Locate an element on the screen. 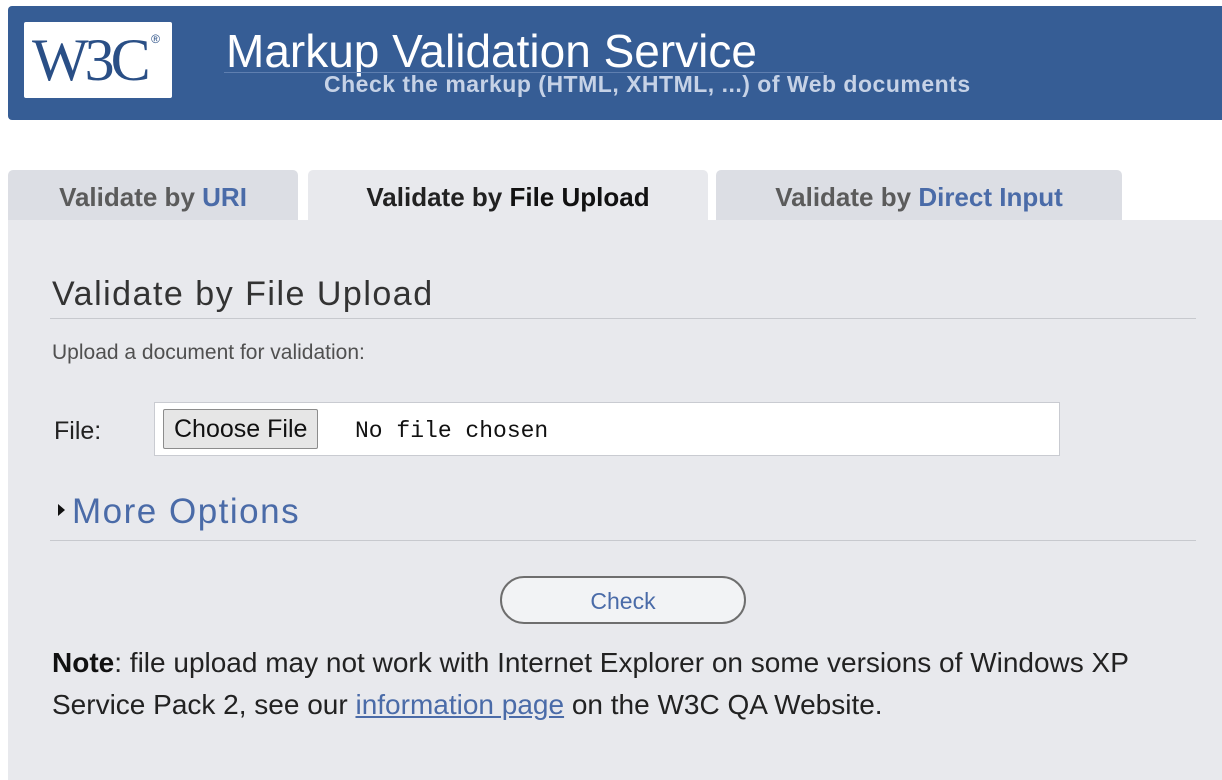 Image resolution: width=1222 pixels, height=780 pixels. note-text-end: on the W3C QA Website. is located at coordinates (723, 704).